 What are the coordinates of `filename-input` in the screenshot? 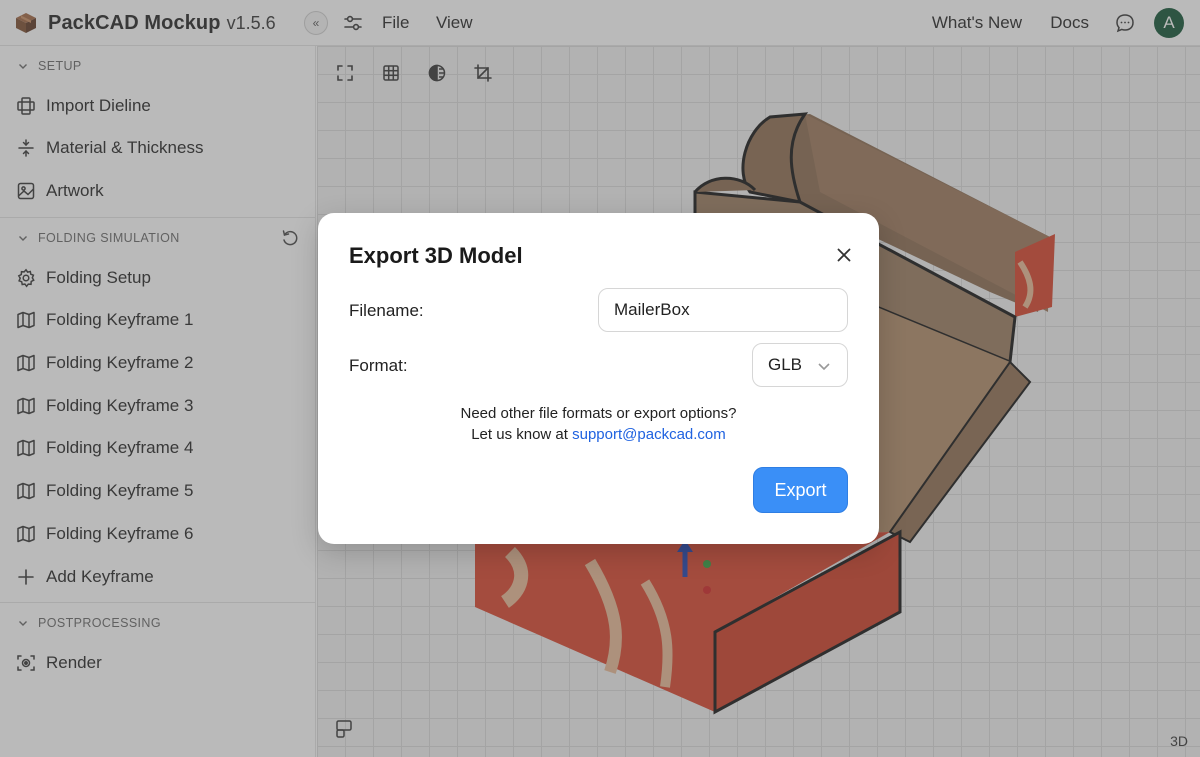 It's located at (723, 310).